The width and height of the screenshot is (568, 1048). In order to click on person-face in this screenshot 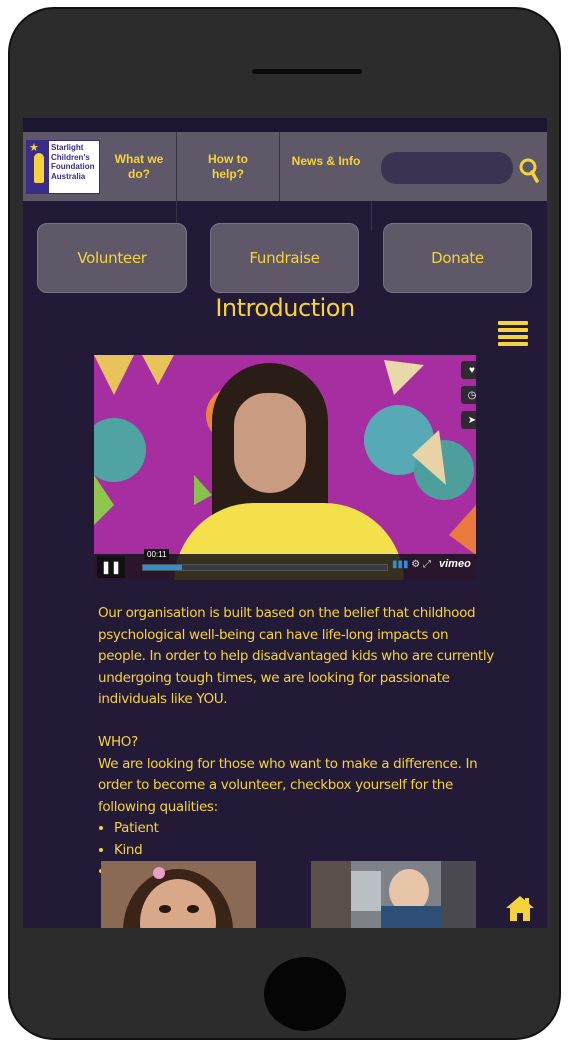, I will do `click(270, 443)`.